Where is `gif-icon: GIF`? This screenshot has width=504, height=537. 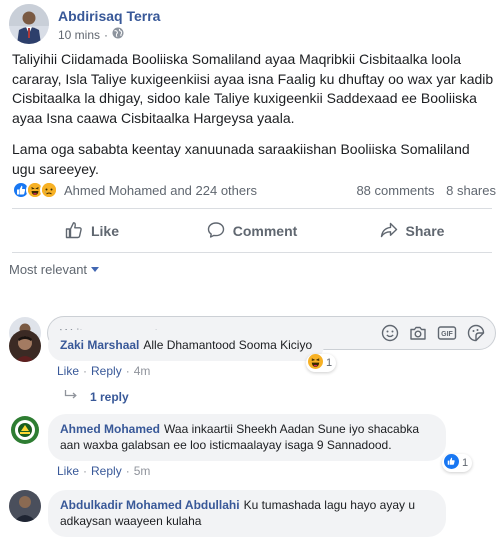 gif-icon: GIF is located at coordinates (447, 333).